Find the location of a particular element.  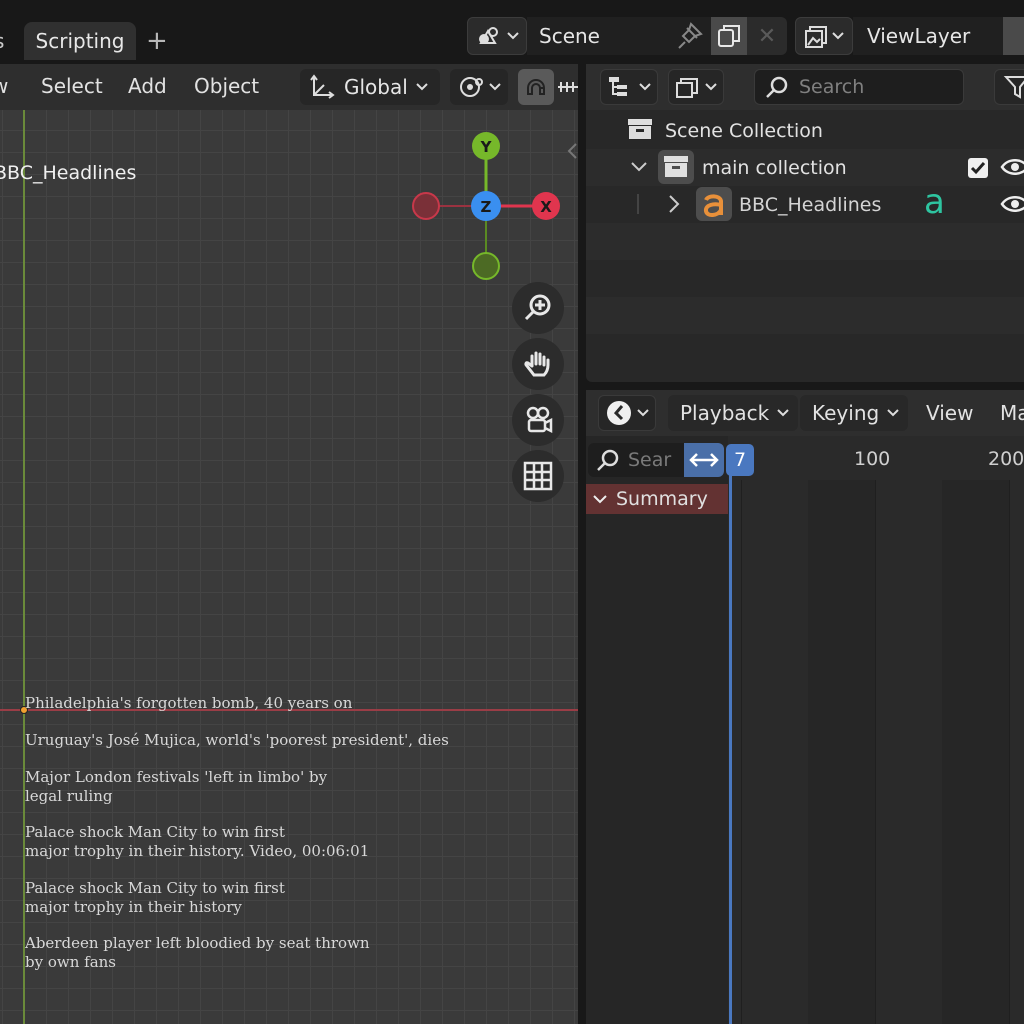

pan-button is located at coordinates (538, 364).